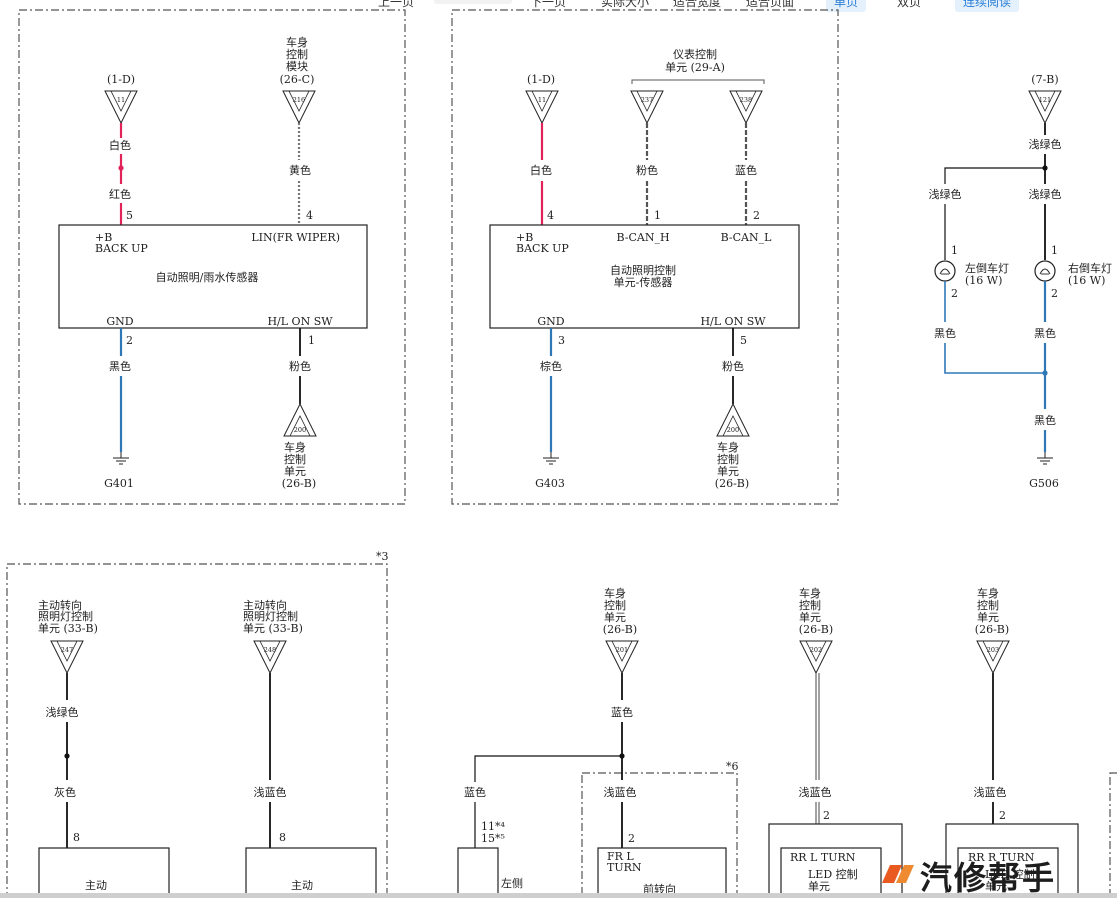  What do you see at coordinates (67, 650) in the screenshot?
I see `p4-src-a-term: 247` at bounding box center [67, 650].